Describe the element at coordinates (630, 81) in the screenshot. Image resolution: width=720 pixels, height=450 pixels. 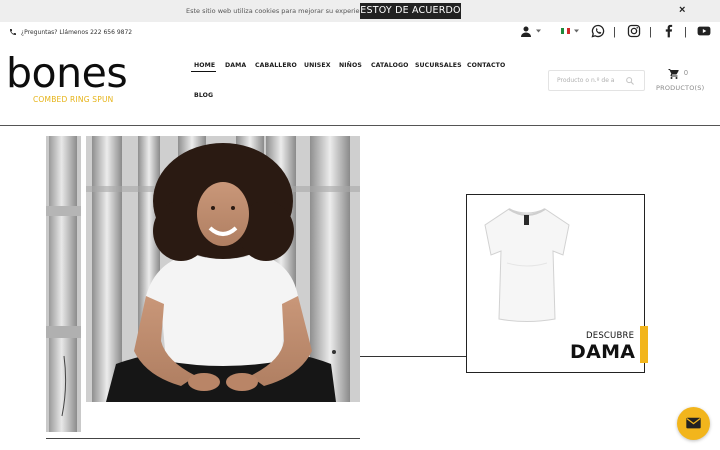
I see `search-icon` at that location.